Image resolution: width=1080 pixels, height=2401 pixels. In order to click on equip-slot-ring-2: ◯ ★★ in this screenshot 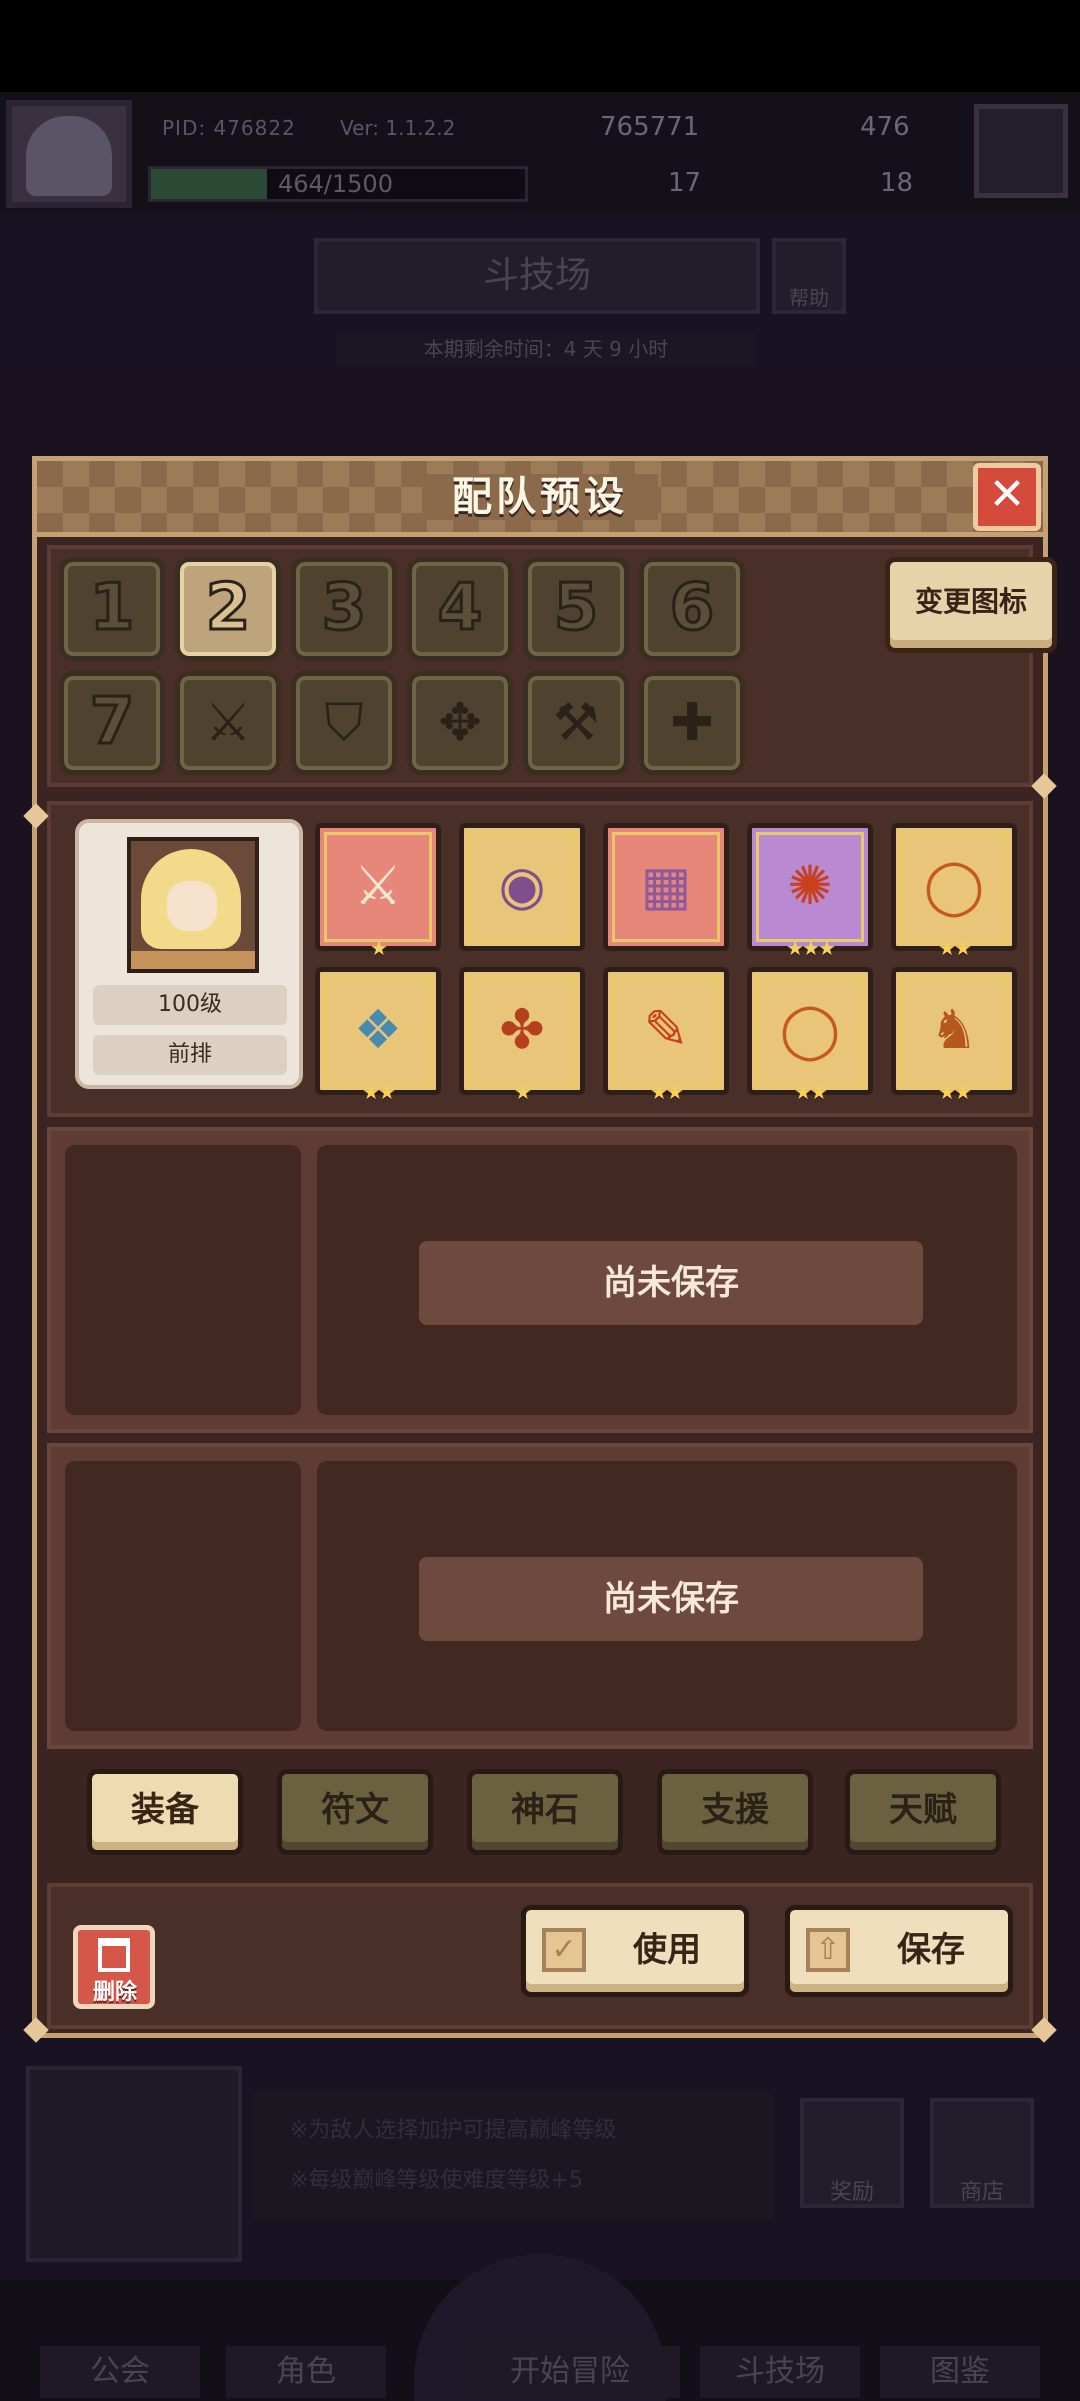, I will do `click(810, 1035)`.